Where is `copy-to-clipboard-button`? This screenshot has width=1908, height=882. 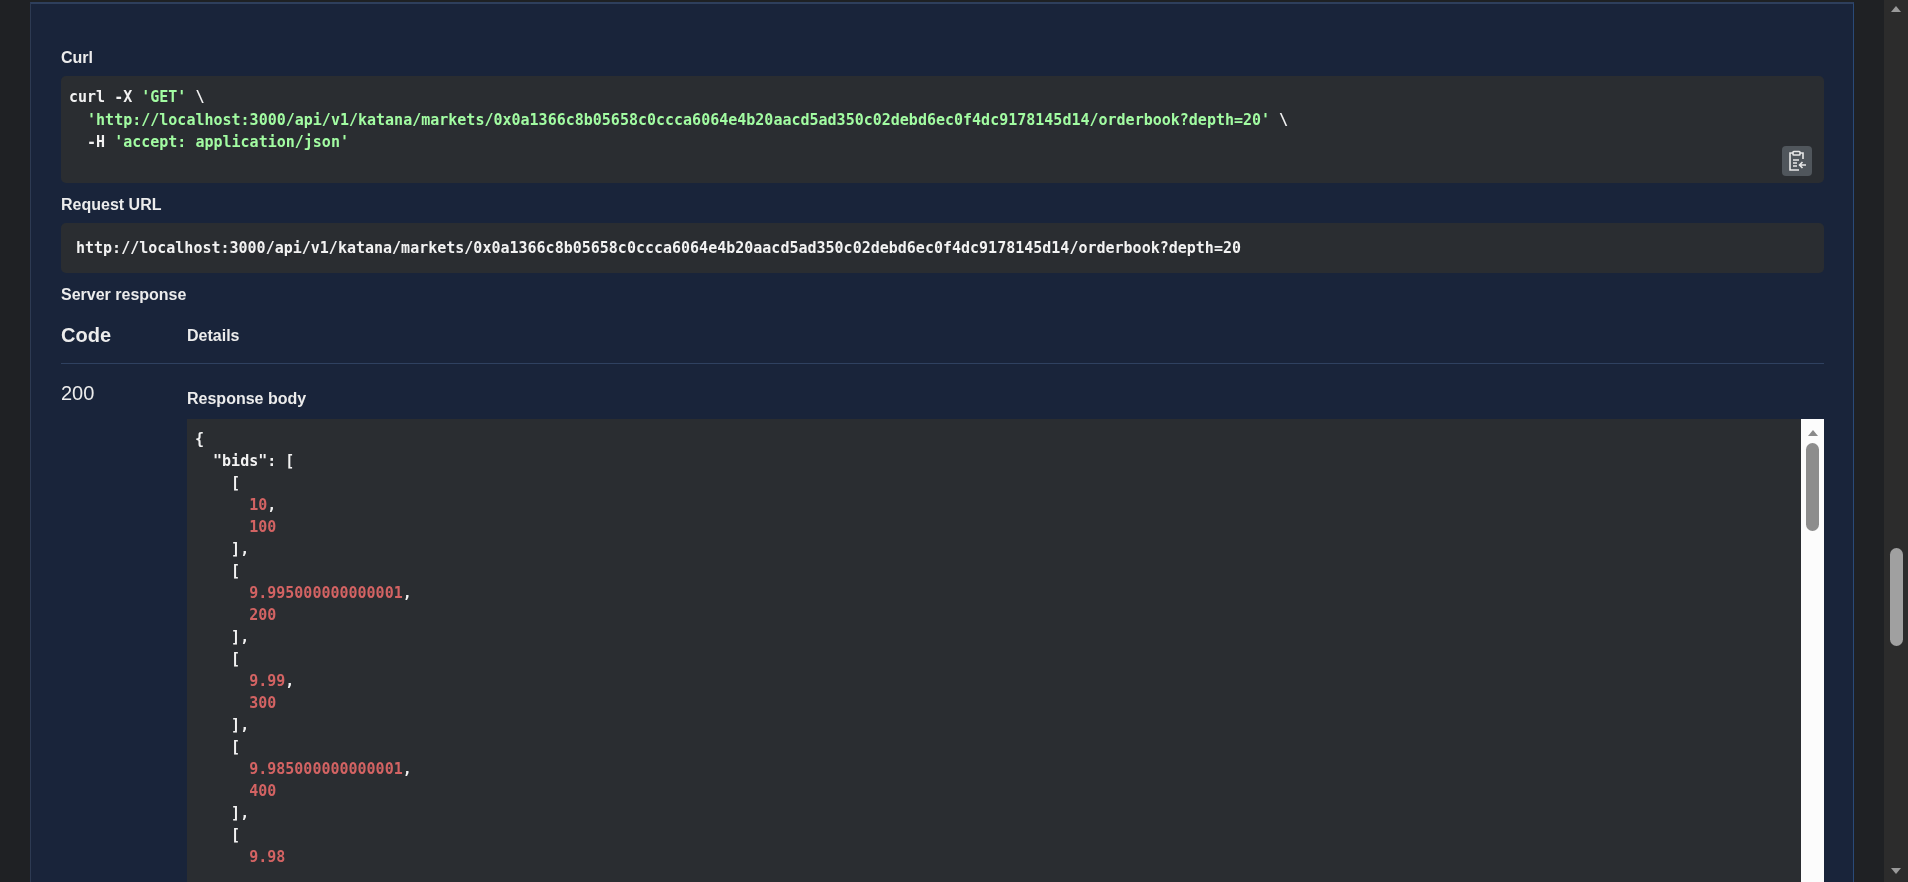
copy-to-clipboard-button is located at coordinates (1797, 161).